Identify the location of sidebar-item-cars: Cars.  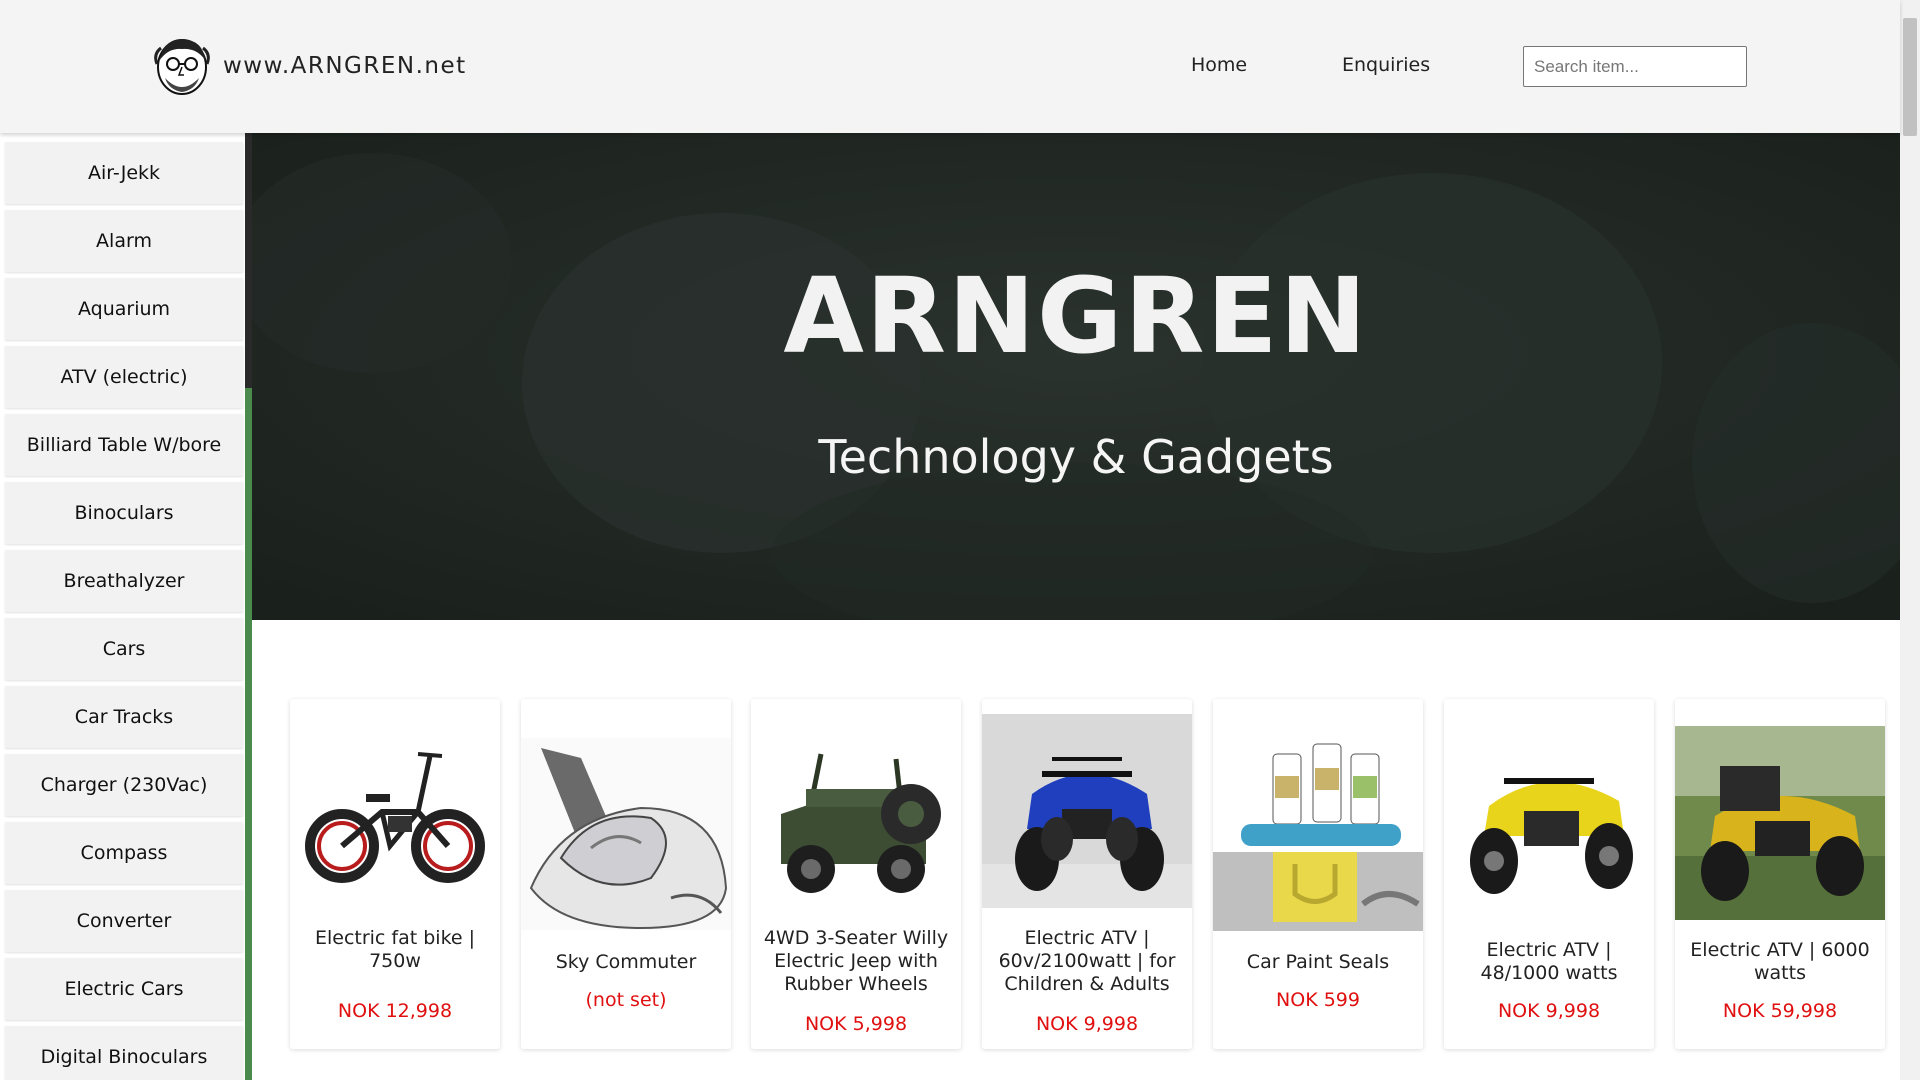
(124, 649).